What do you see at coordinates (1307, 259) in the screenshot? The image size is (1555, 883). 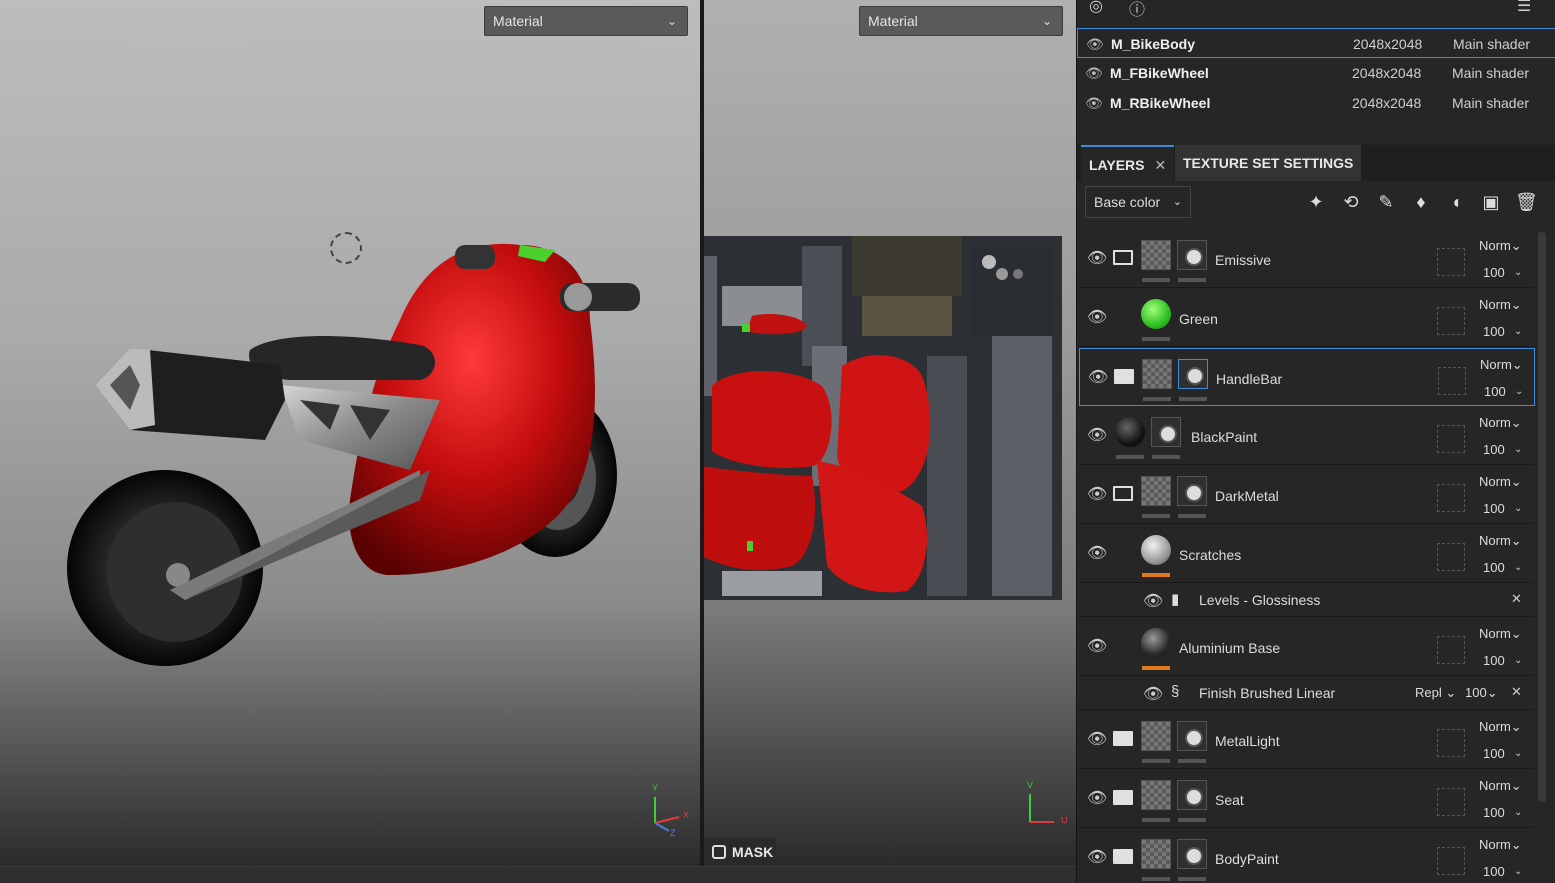 I see `layer-row: 👁 Emissive Norm⌄ 100 ⌄` at bounding box center [1307, 259].